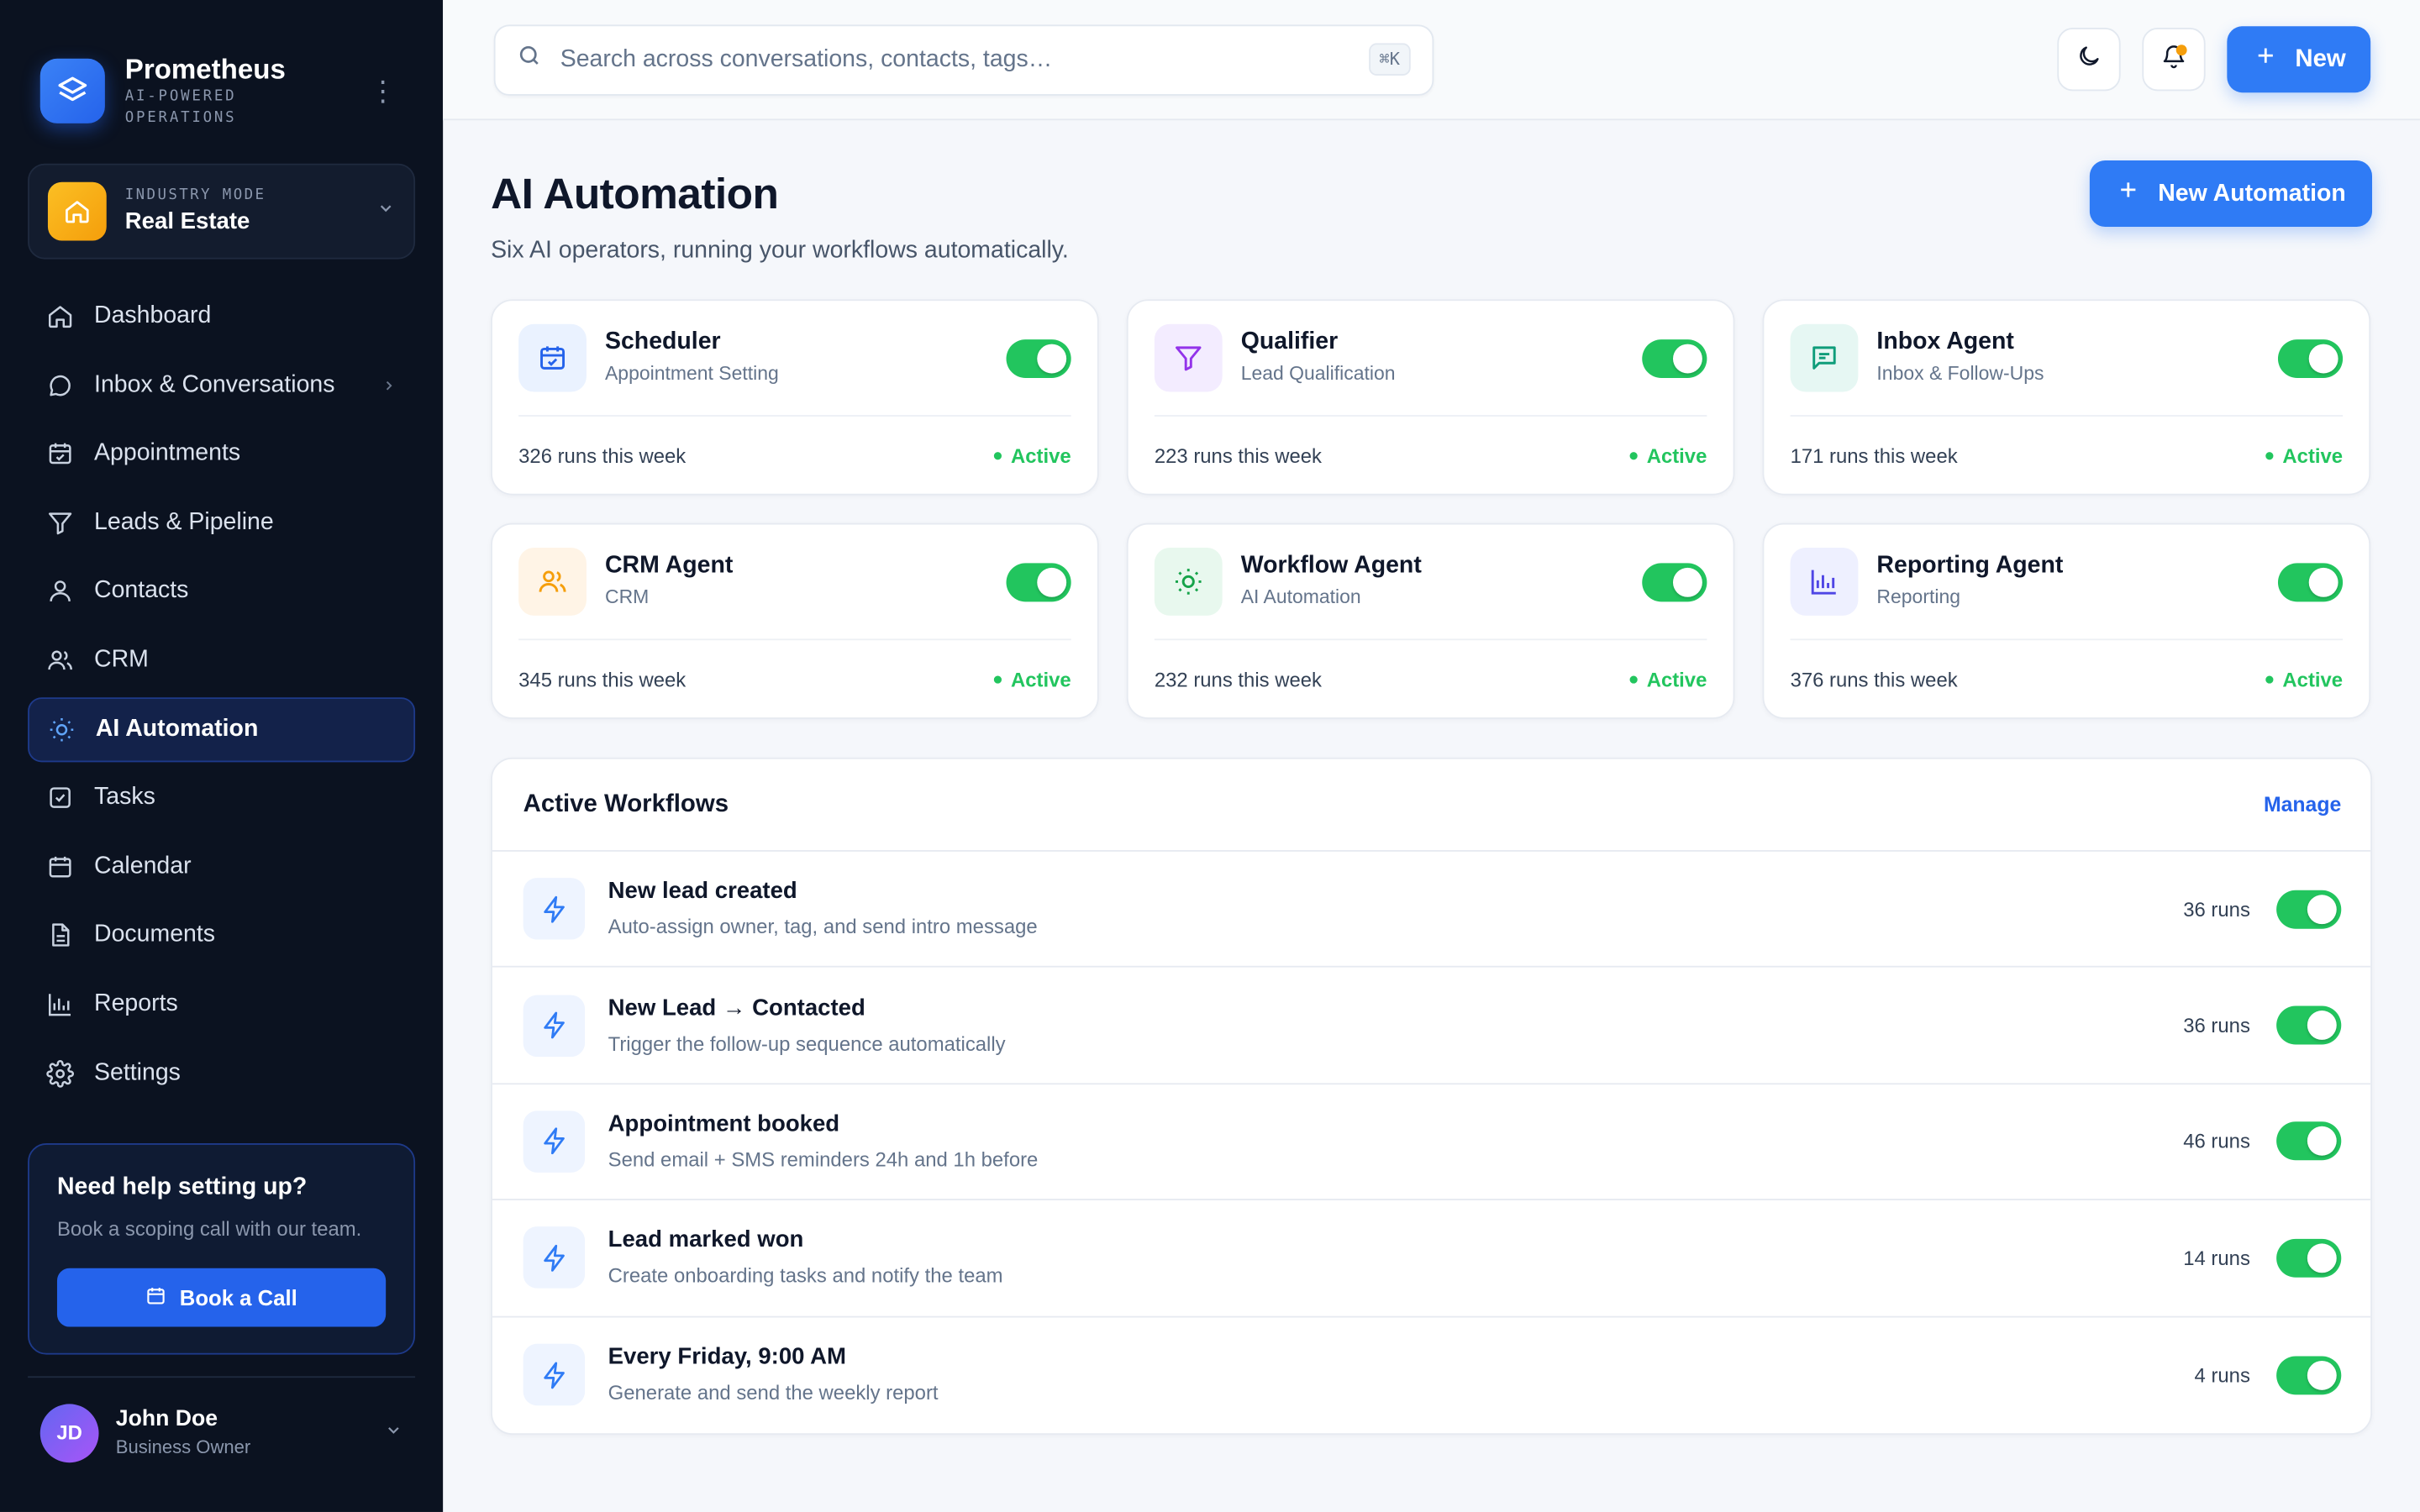 The width and height of the screenshot is (2420, 1512). Describe the element at coordinates (529, 59) in the screenshot. I see `search-icon` at that location.